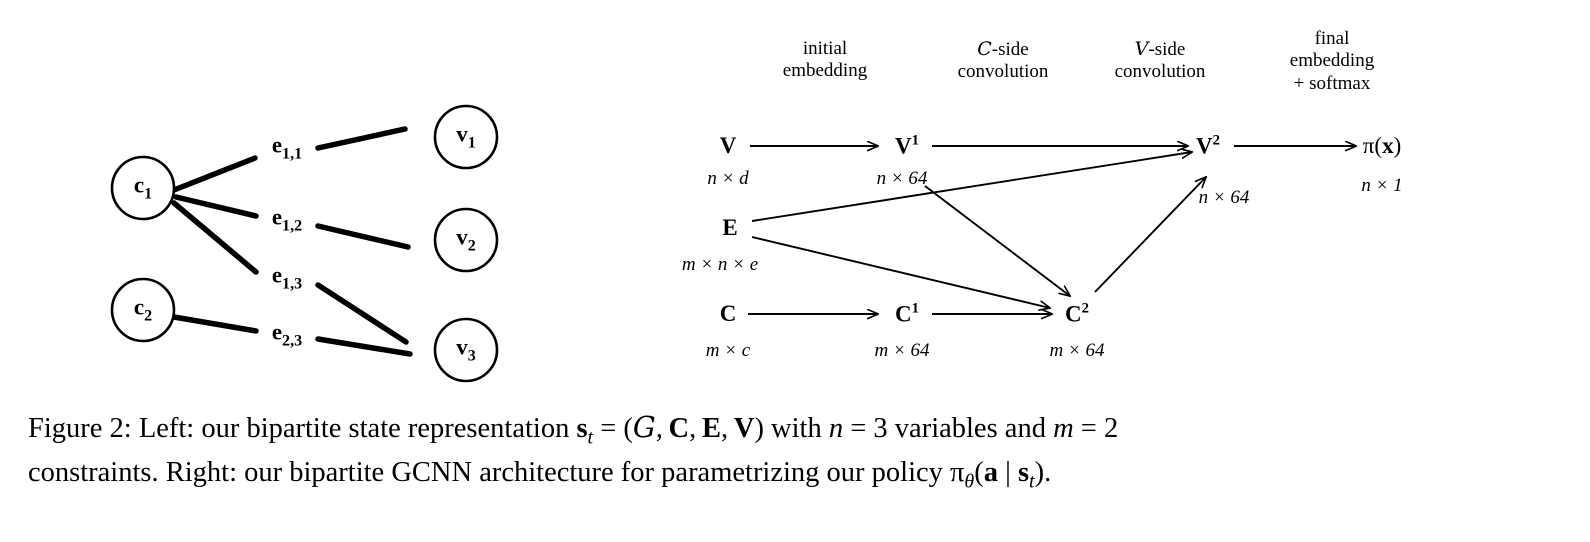 The width and height of the screenshot is (1590, 542). I want to click on edge-e11-v1-right, so click(361, 138).